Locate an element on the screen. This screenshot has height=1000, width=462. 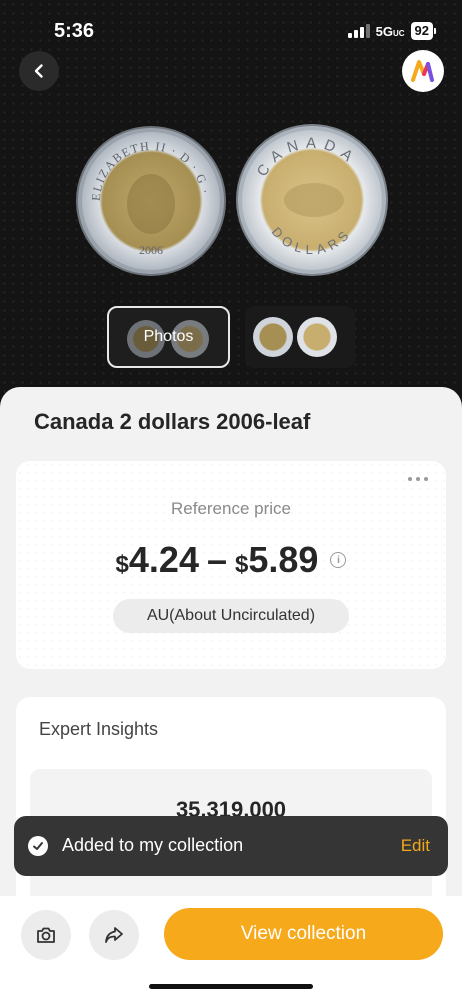
svg-text: CANADA is located at coordinates (308, 157).